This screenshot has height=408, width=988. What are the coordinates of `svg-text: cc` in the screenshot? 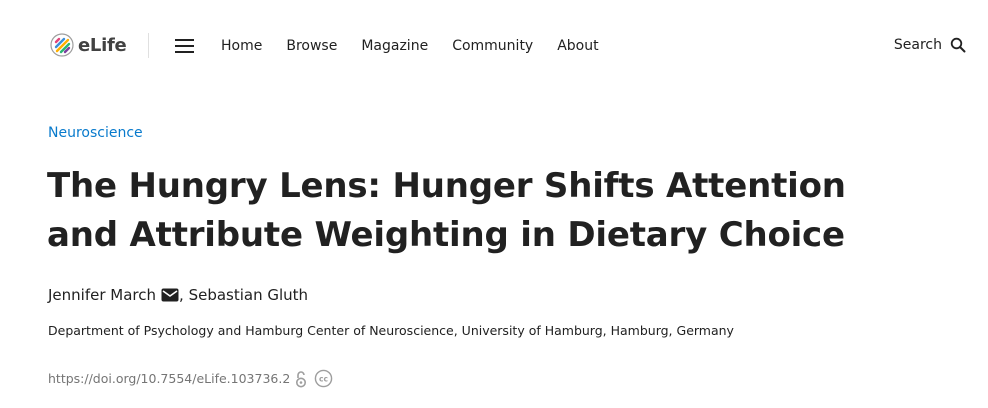 It's located at (323, 379).